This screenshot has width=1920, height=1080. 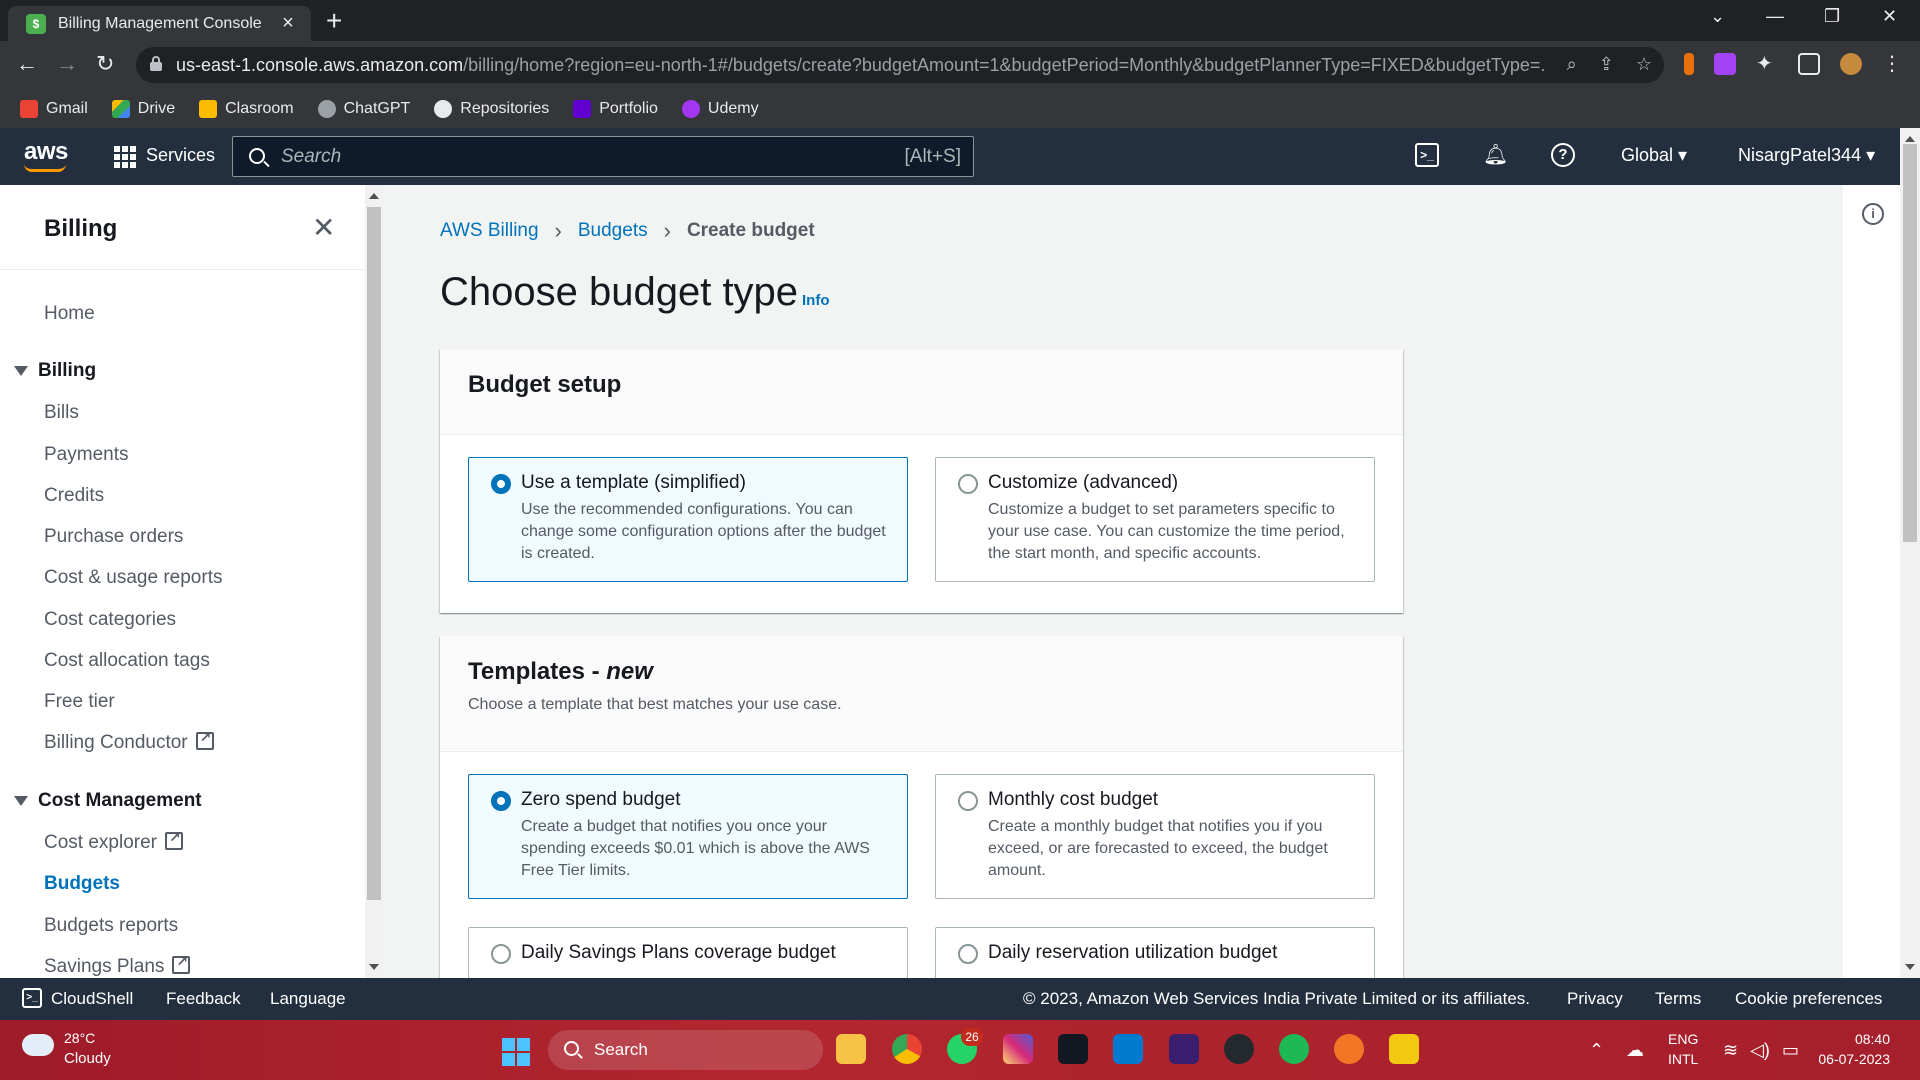 I want to click on nav-item-bills: Bills, so click(x=61, y=413).